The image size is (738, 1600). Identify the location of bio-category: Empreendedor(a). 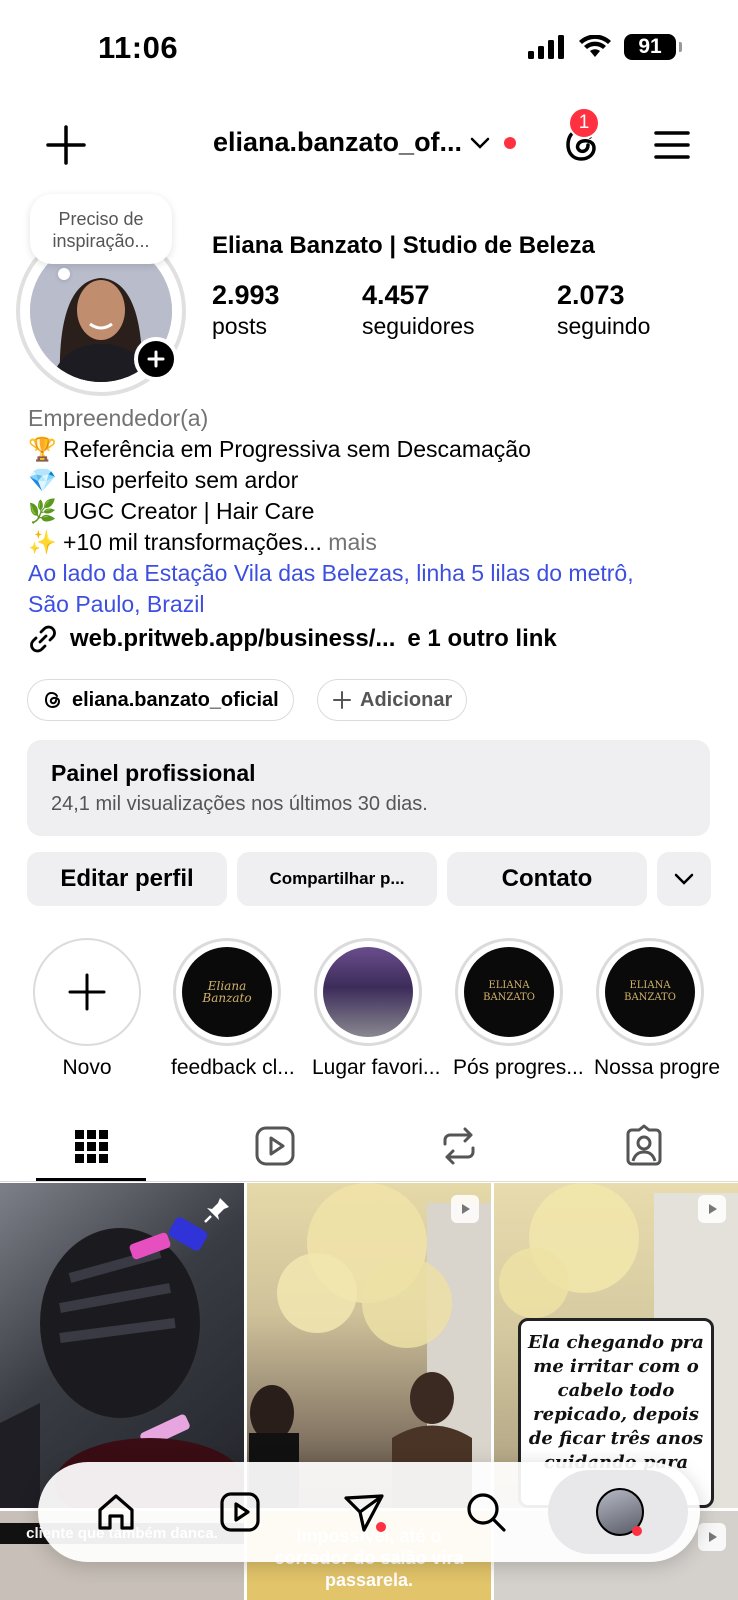
(118, 418).